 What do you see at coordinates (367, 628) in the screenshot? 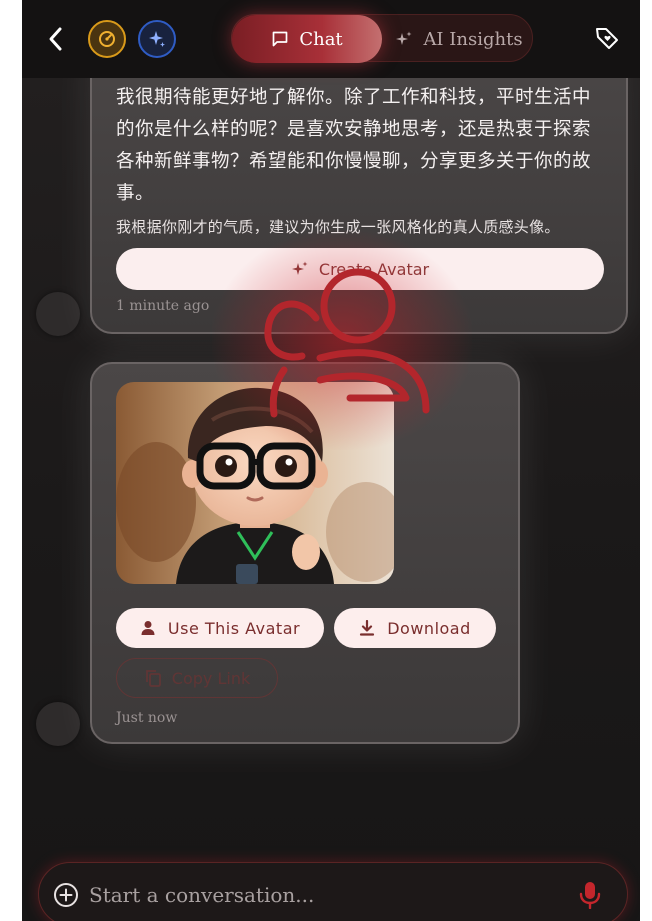
I see `download-icon` at bounding box center [367, 628].